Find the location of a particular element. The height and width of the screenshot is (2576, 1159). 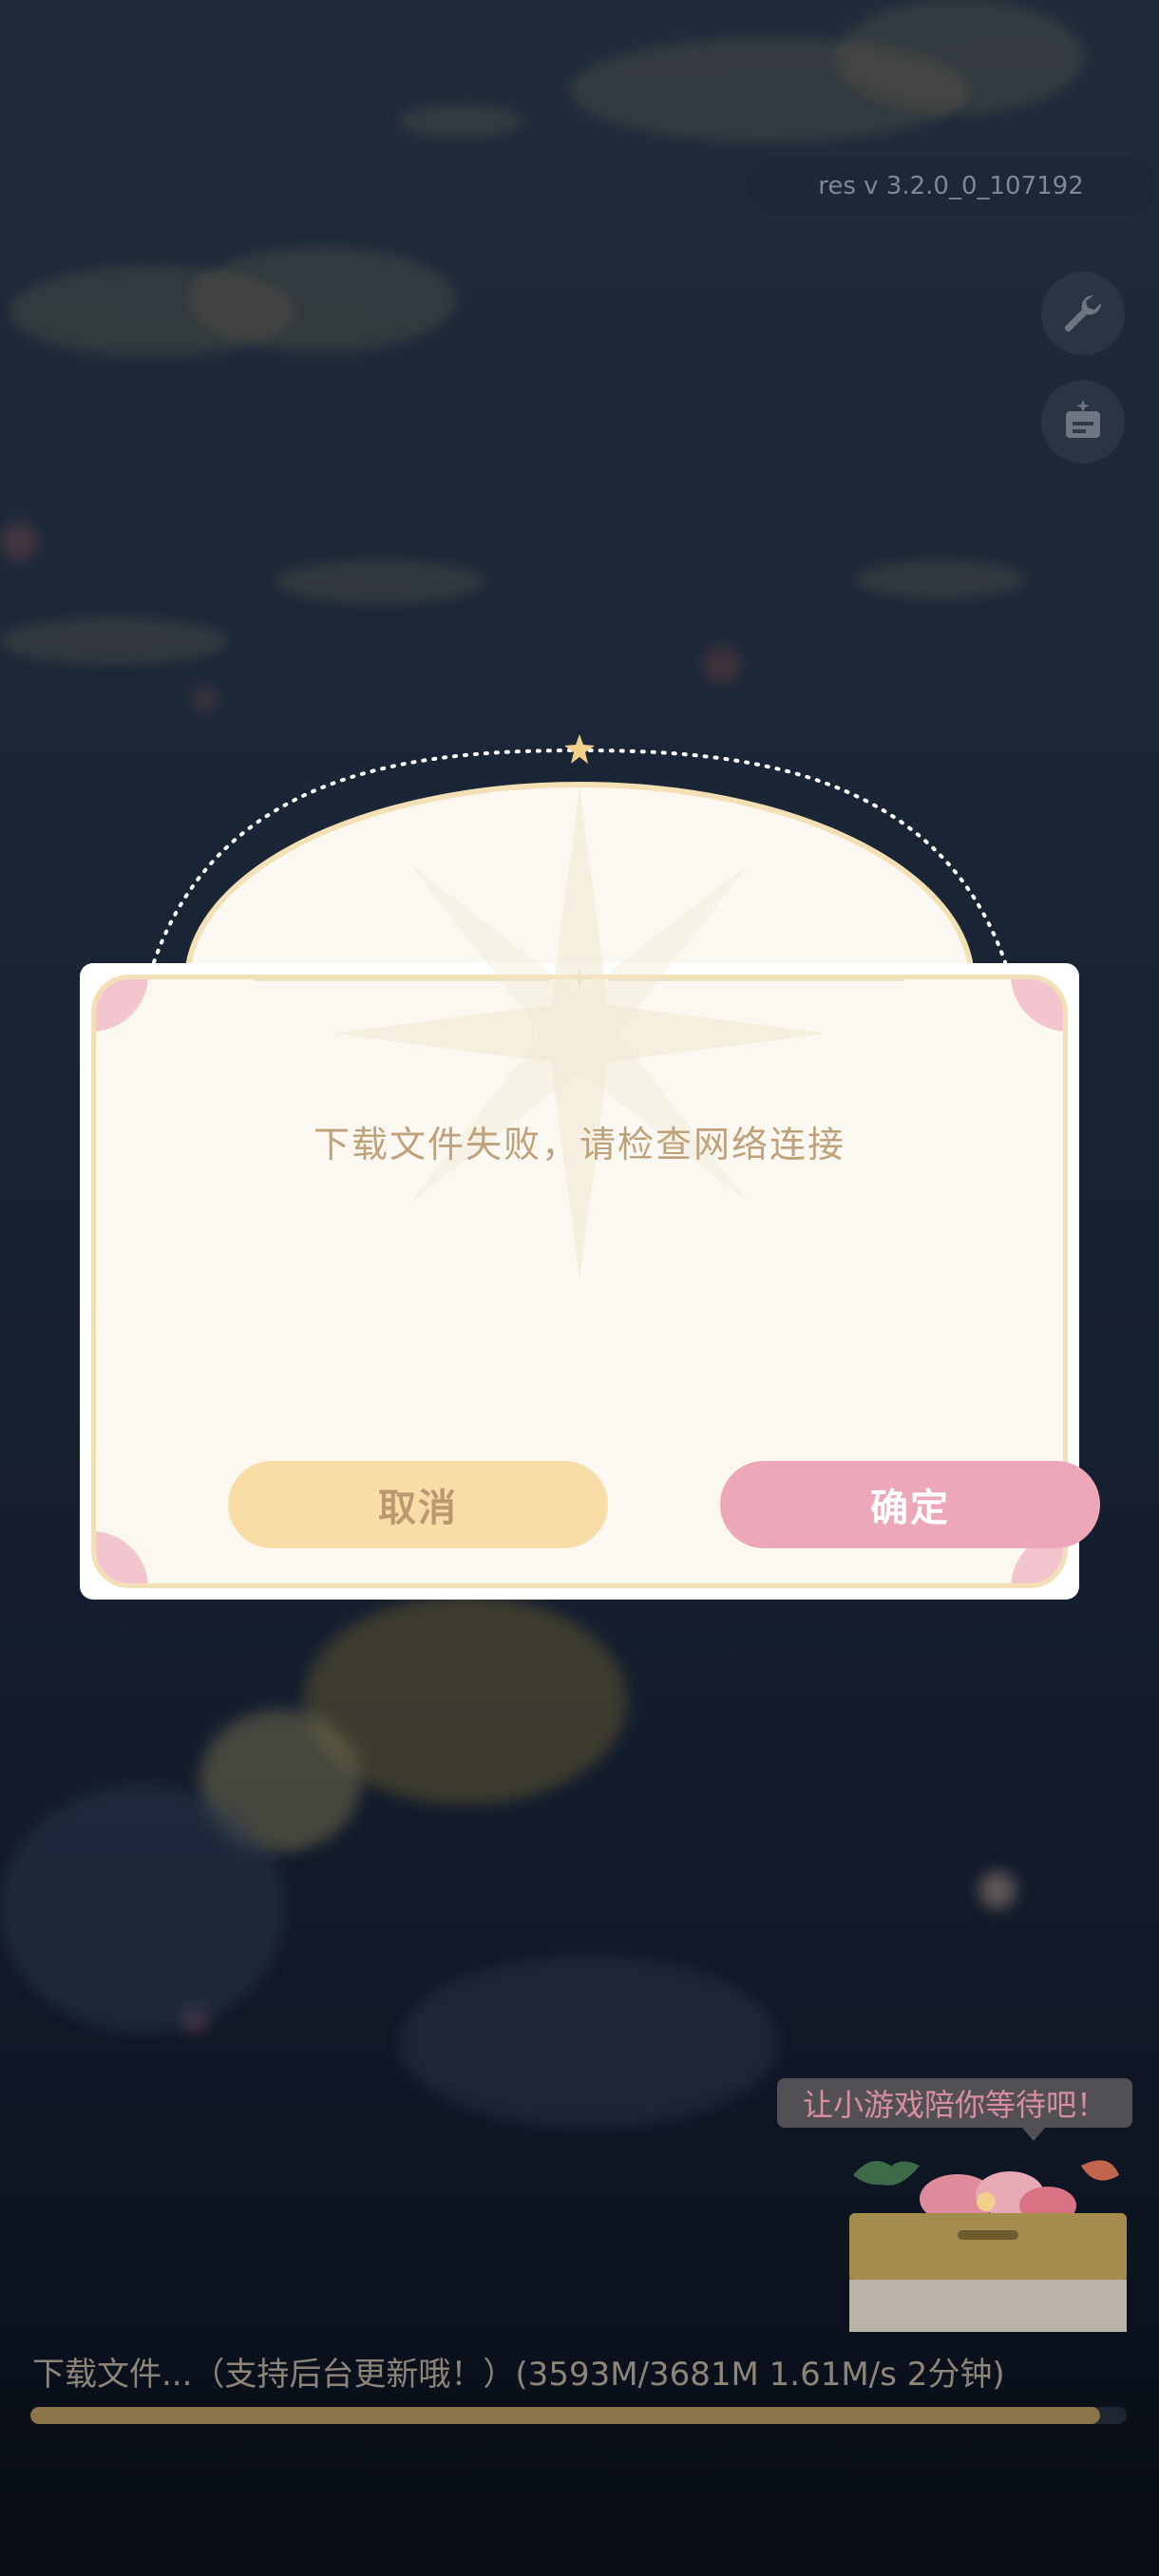

wrench-button is located at coordinates (1083, 313).